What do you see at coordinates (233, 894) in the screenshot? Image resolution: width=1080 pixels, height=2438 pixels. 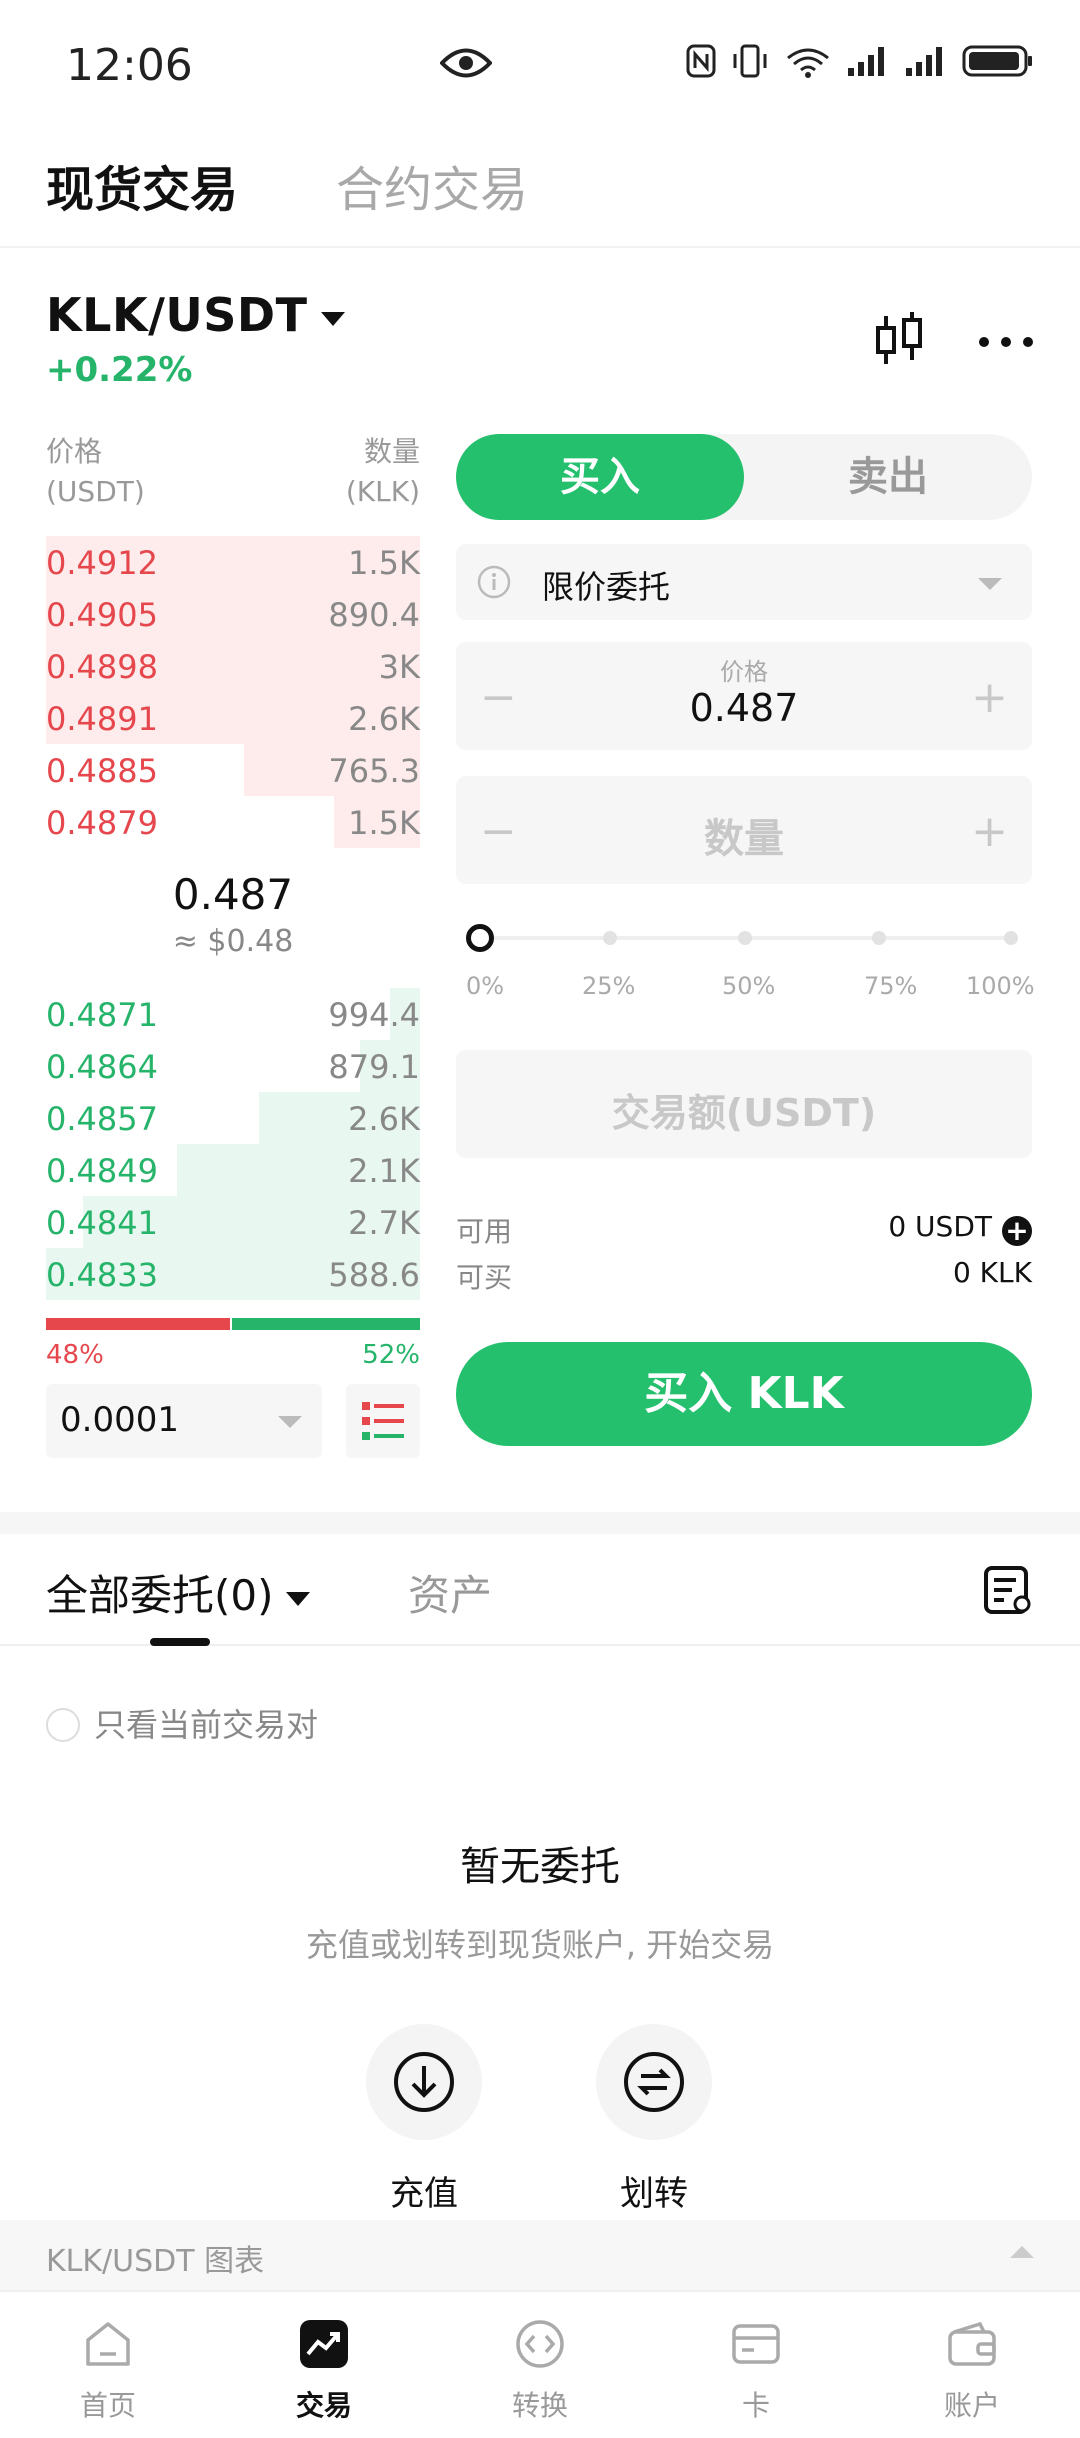 I see `last-price: 0.487` at bounding box center [233, 894].